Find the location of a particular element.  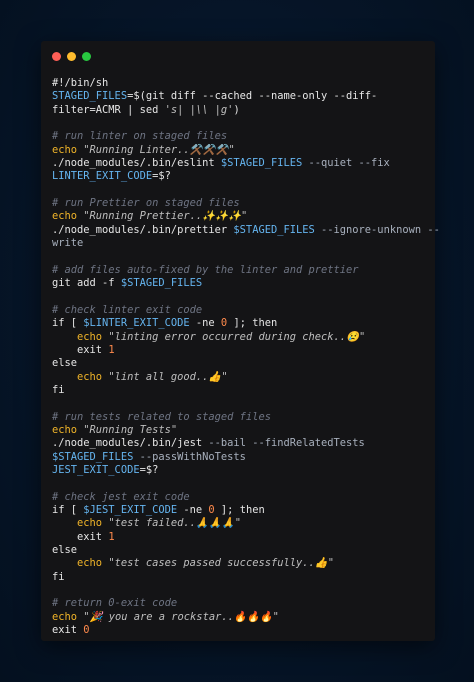

minimize-button is located at coordinates (71, 56).